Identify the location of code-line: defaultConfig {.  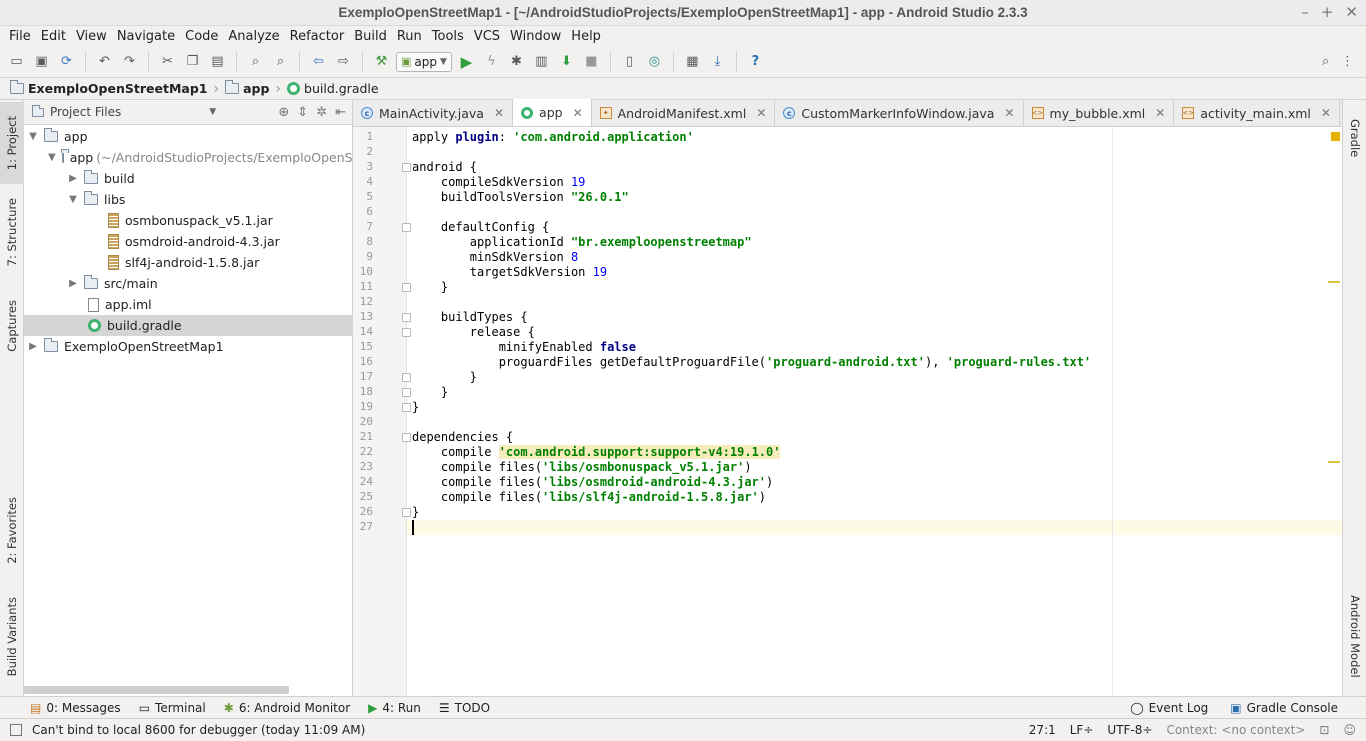
(480, 227).